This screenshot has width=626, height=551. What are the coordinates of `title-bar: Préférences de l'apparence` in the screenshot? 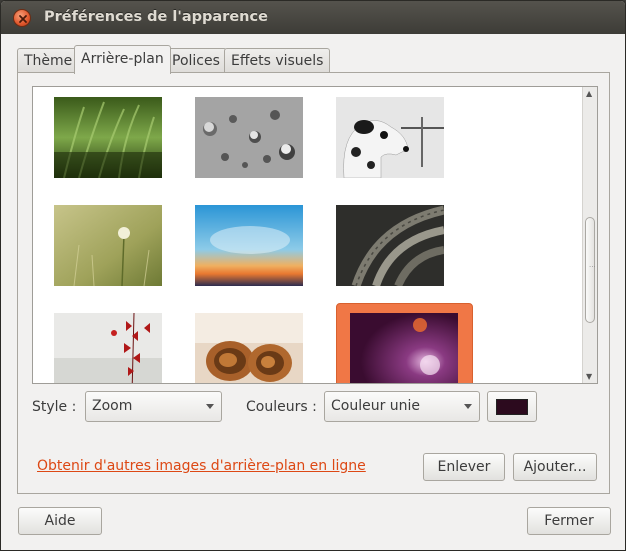 It's located at (313, 17).